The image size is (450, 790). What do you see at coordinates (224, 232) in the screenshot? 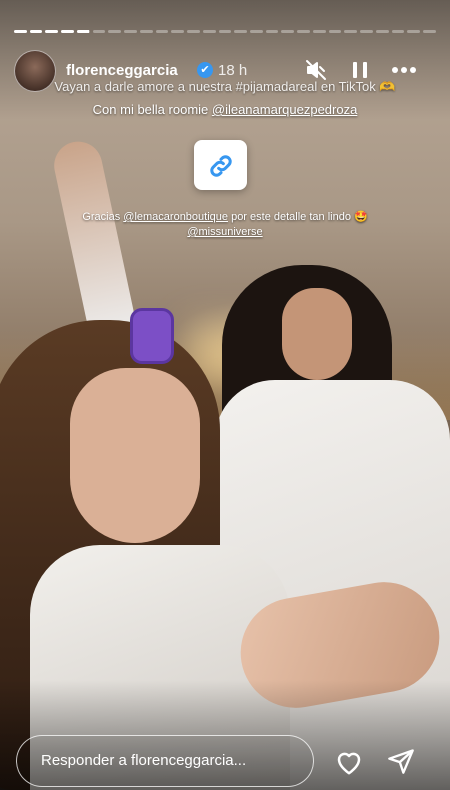
I see `mention-link: @missuniverse` at bounding box center [224, 232].